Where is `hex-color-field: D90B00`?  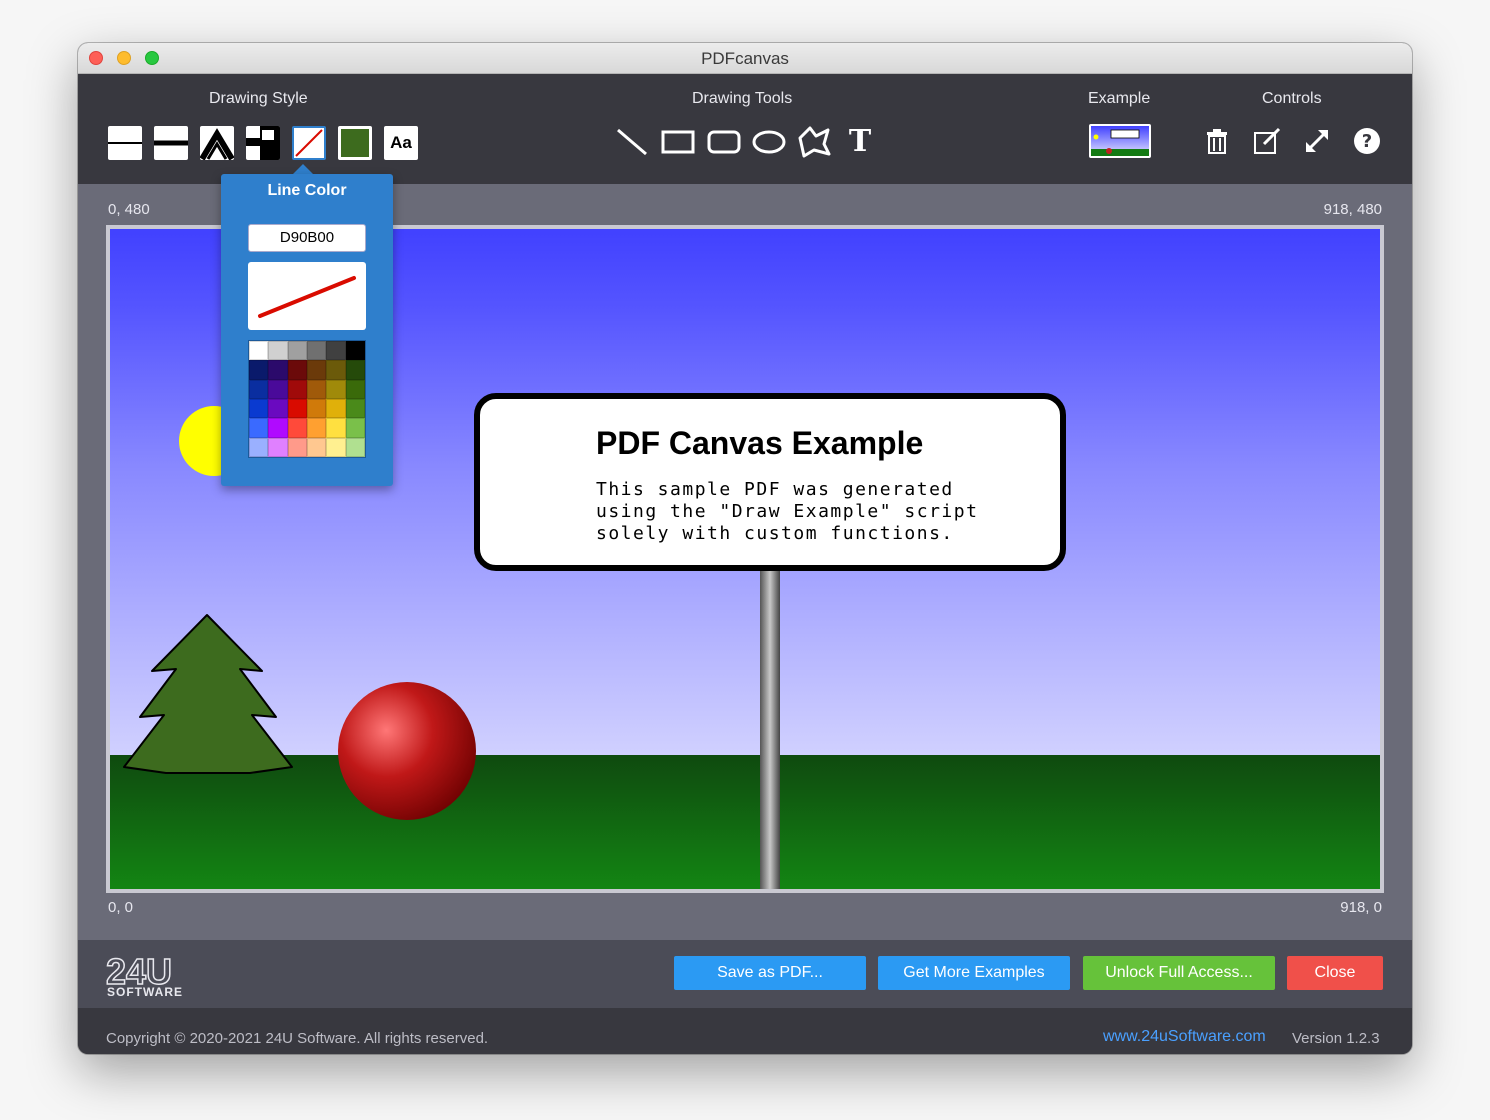 hex-color-field: D90B00 is located at coordinates (307, 238).